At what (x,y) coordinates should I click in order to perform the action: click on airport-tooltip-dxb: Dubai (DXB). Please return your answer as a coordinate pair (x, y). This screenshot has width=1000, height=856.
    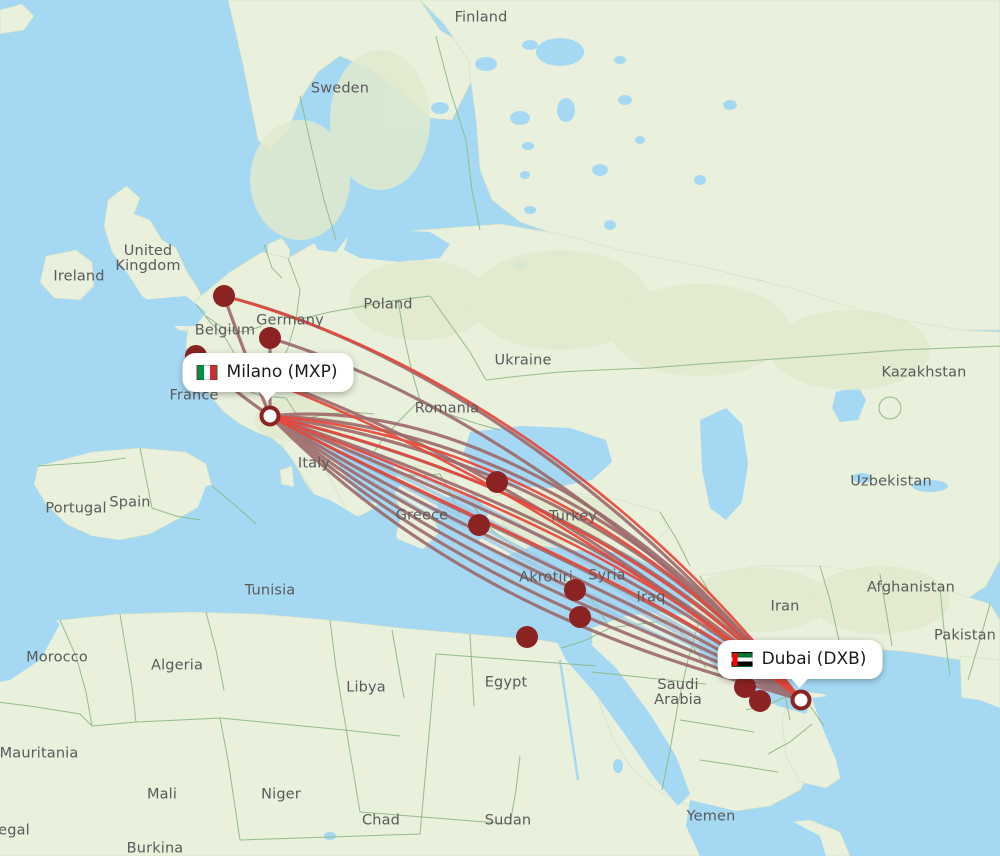
    Looking at the image, I should click on (800, 664).